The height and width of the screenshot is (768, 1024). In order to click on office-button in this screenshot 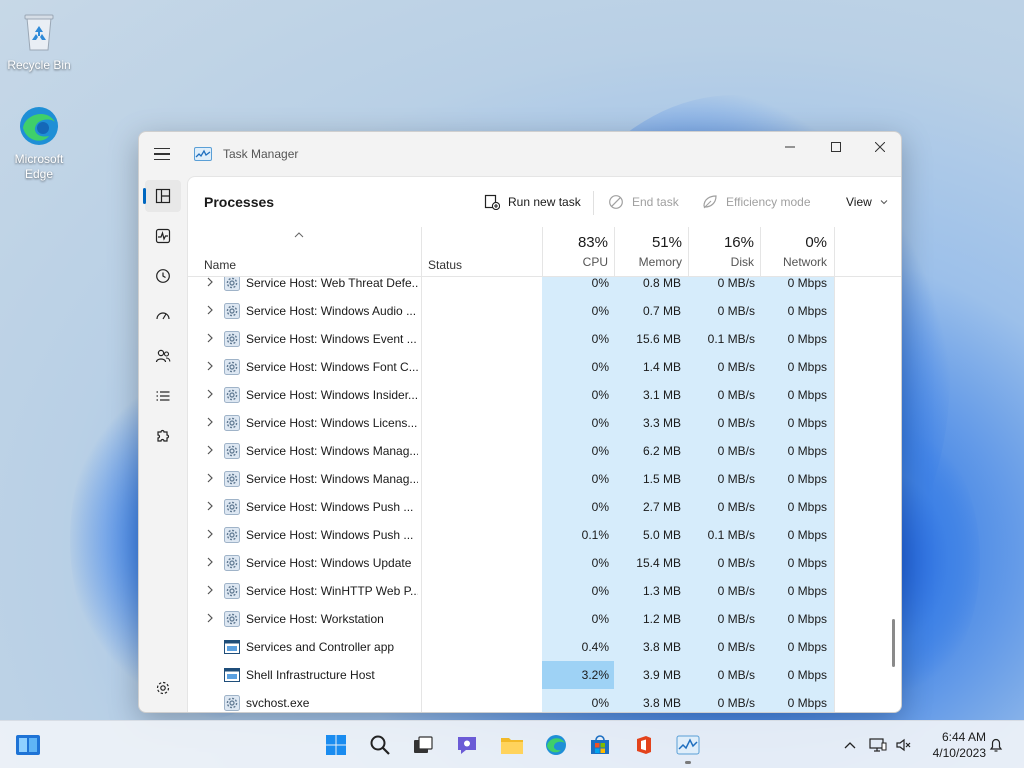, I will do `click(644, 745)`.